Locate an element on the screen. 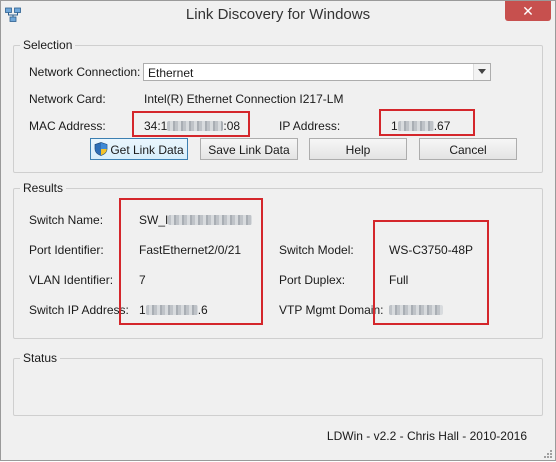 The image size is (556, 462). get-link-data-label: Get Link Data is located at coordinates (147, 150).